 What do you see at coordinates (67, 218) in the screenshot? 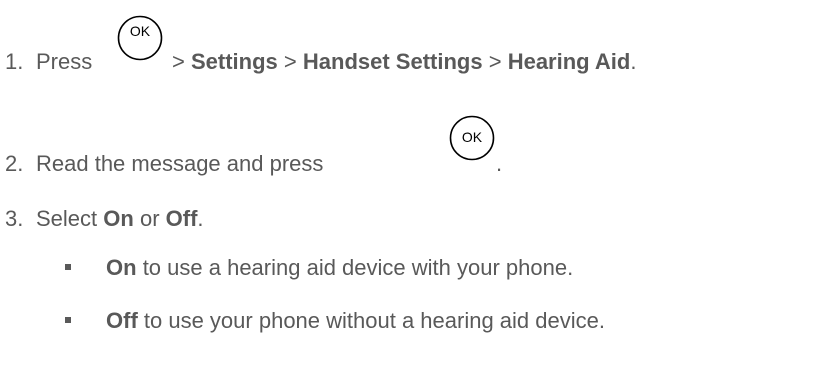
I see `step-text: Select` at bounding box center [67, 218].